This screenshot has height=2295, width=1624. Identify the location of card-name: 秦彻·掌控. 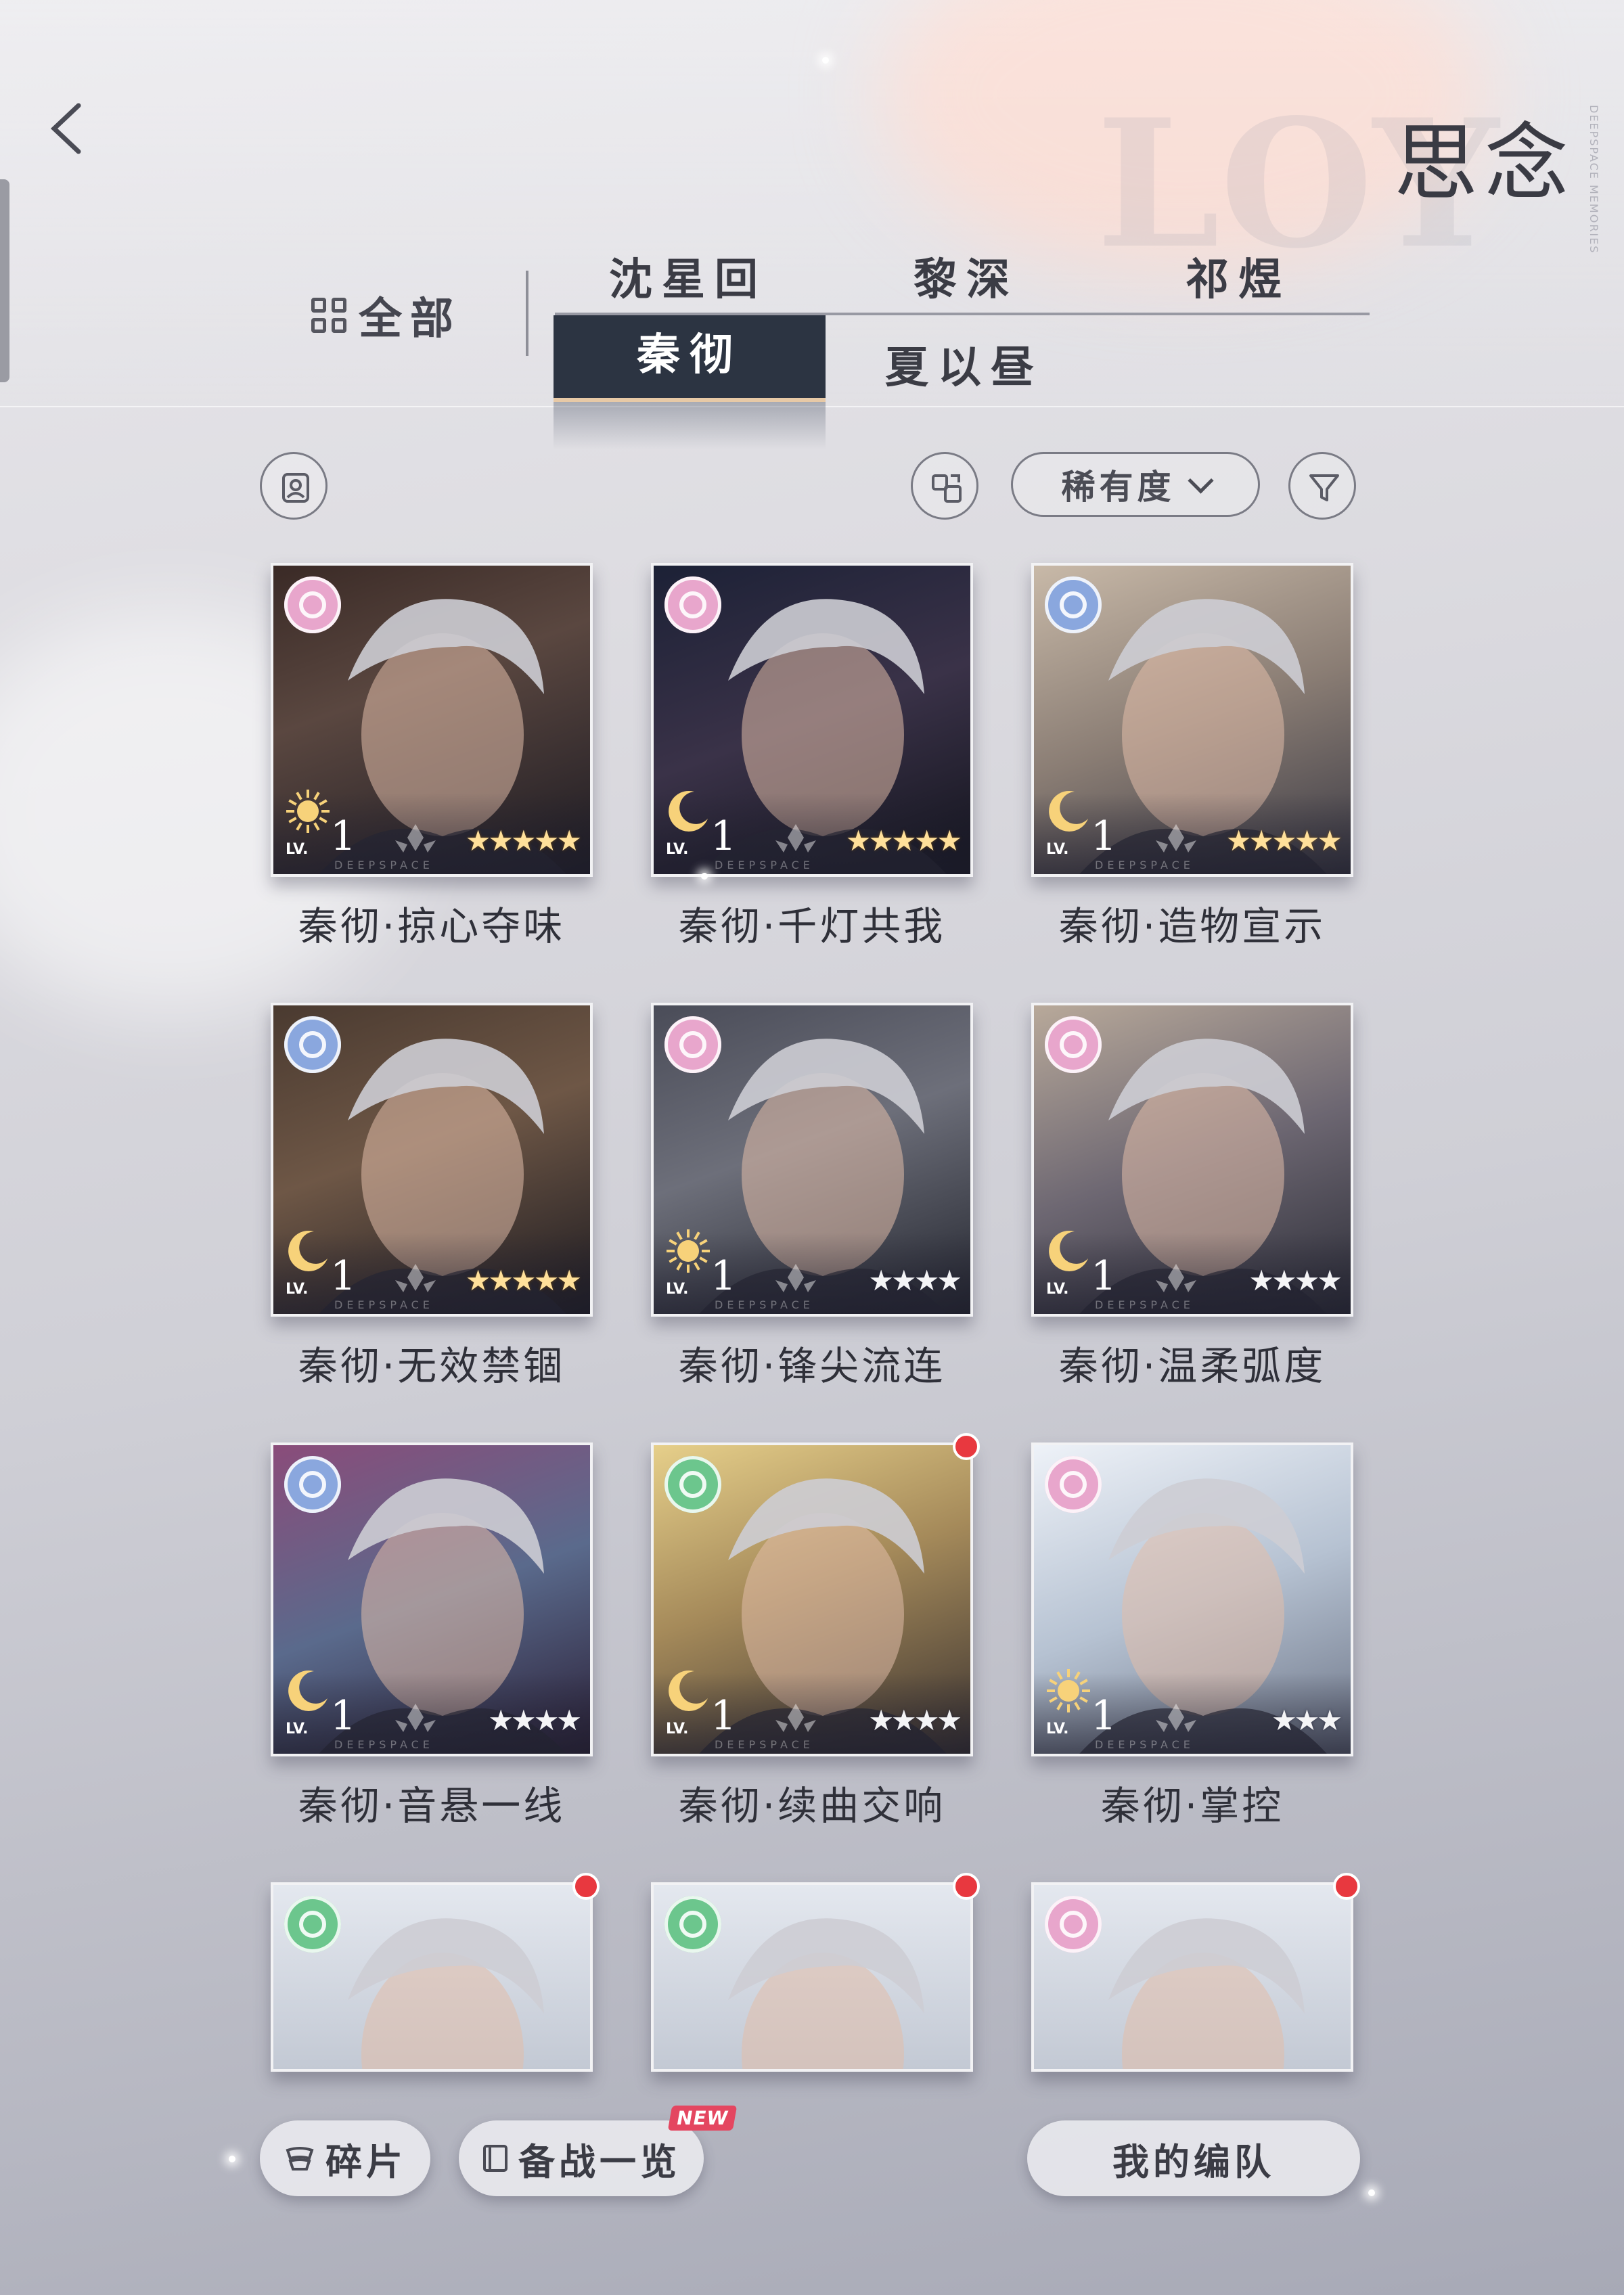
(1192, 1806).